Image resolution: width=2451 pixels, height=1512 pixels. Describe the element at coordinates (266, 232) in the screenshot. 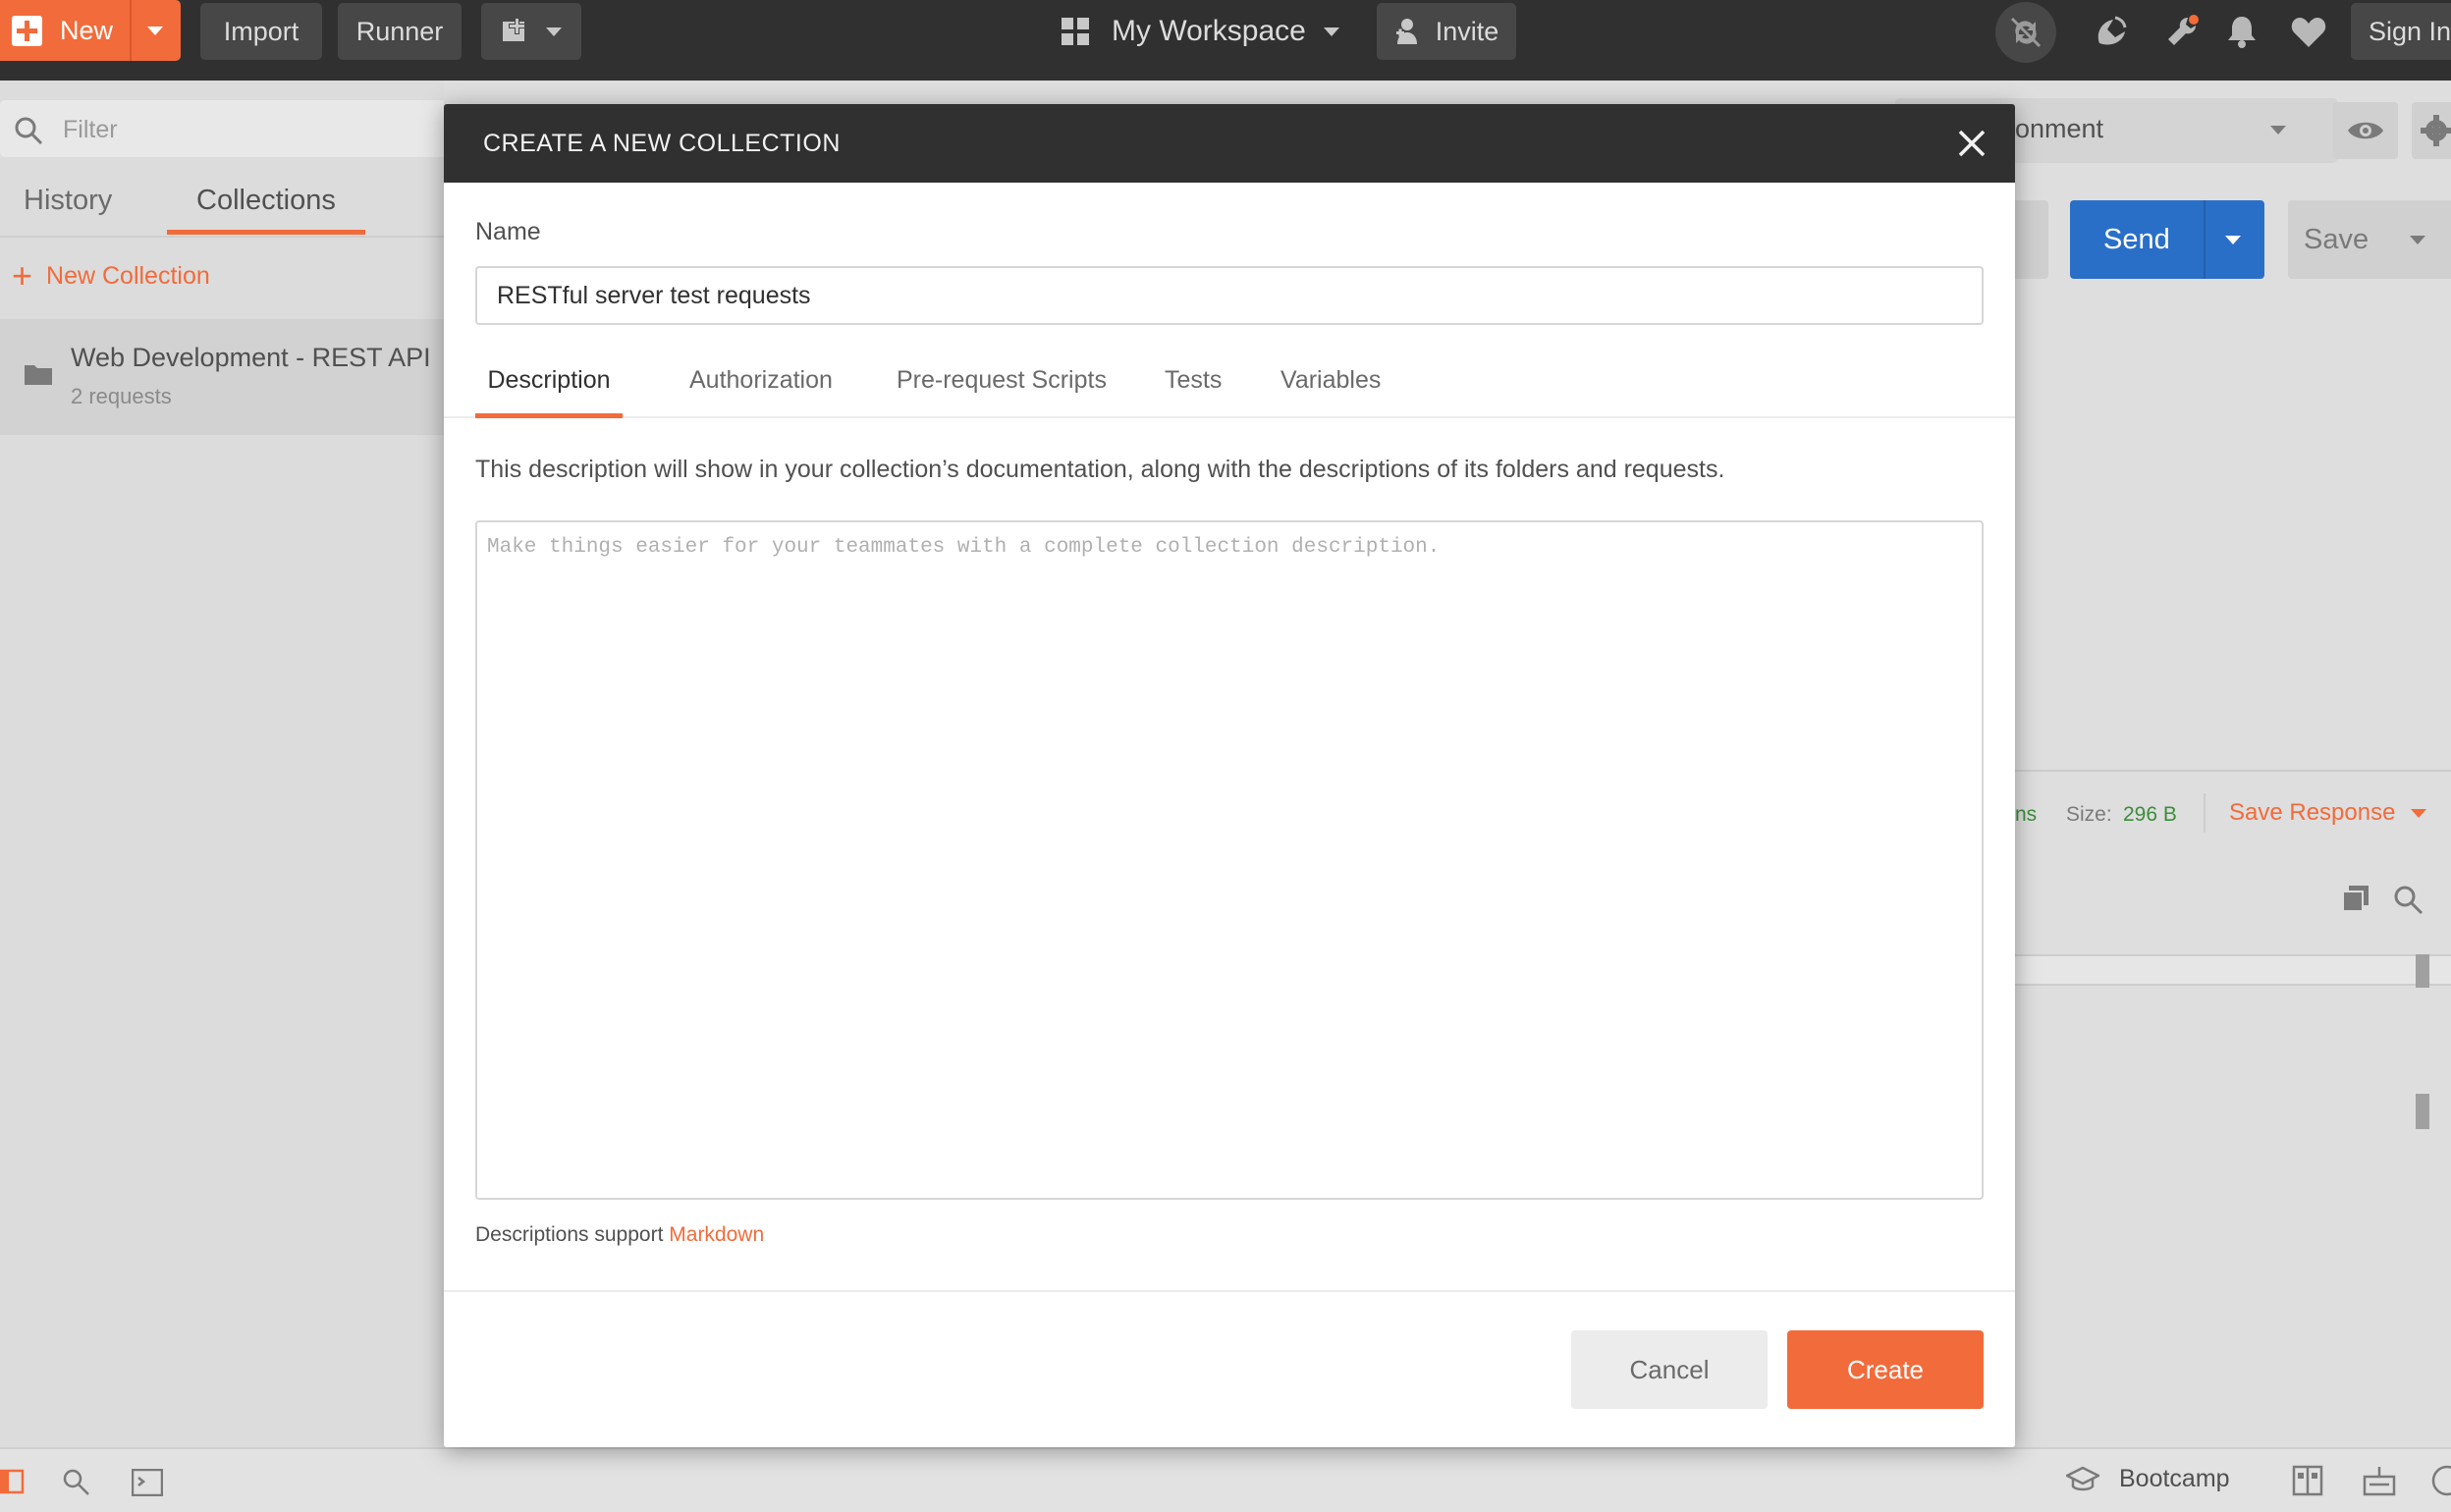

I see `collections-tab-underline` at that location.